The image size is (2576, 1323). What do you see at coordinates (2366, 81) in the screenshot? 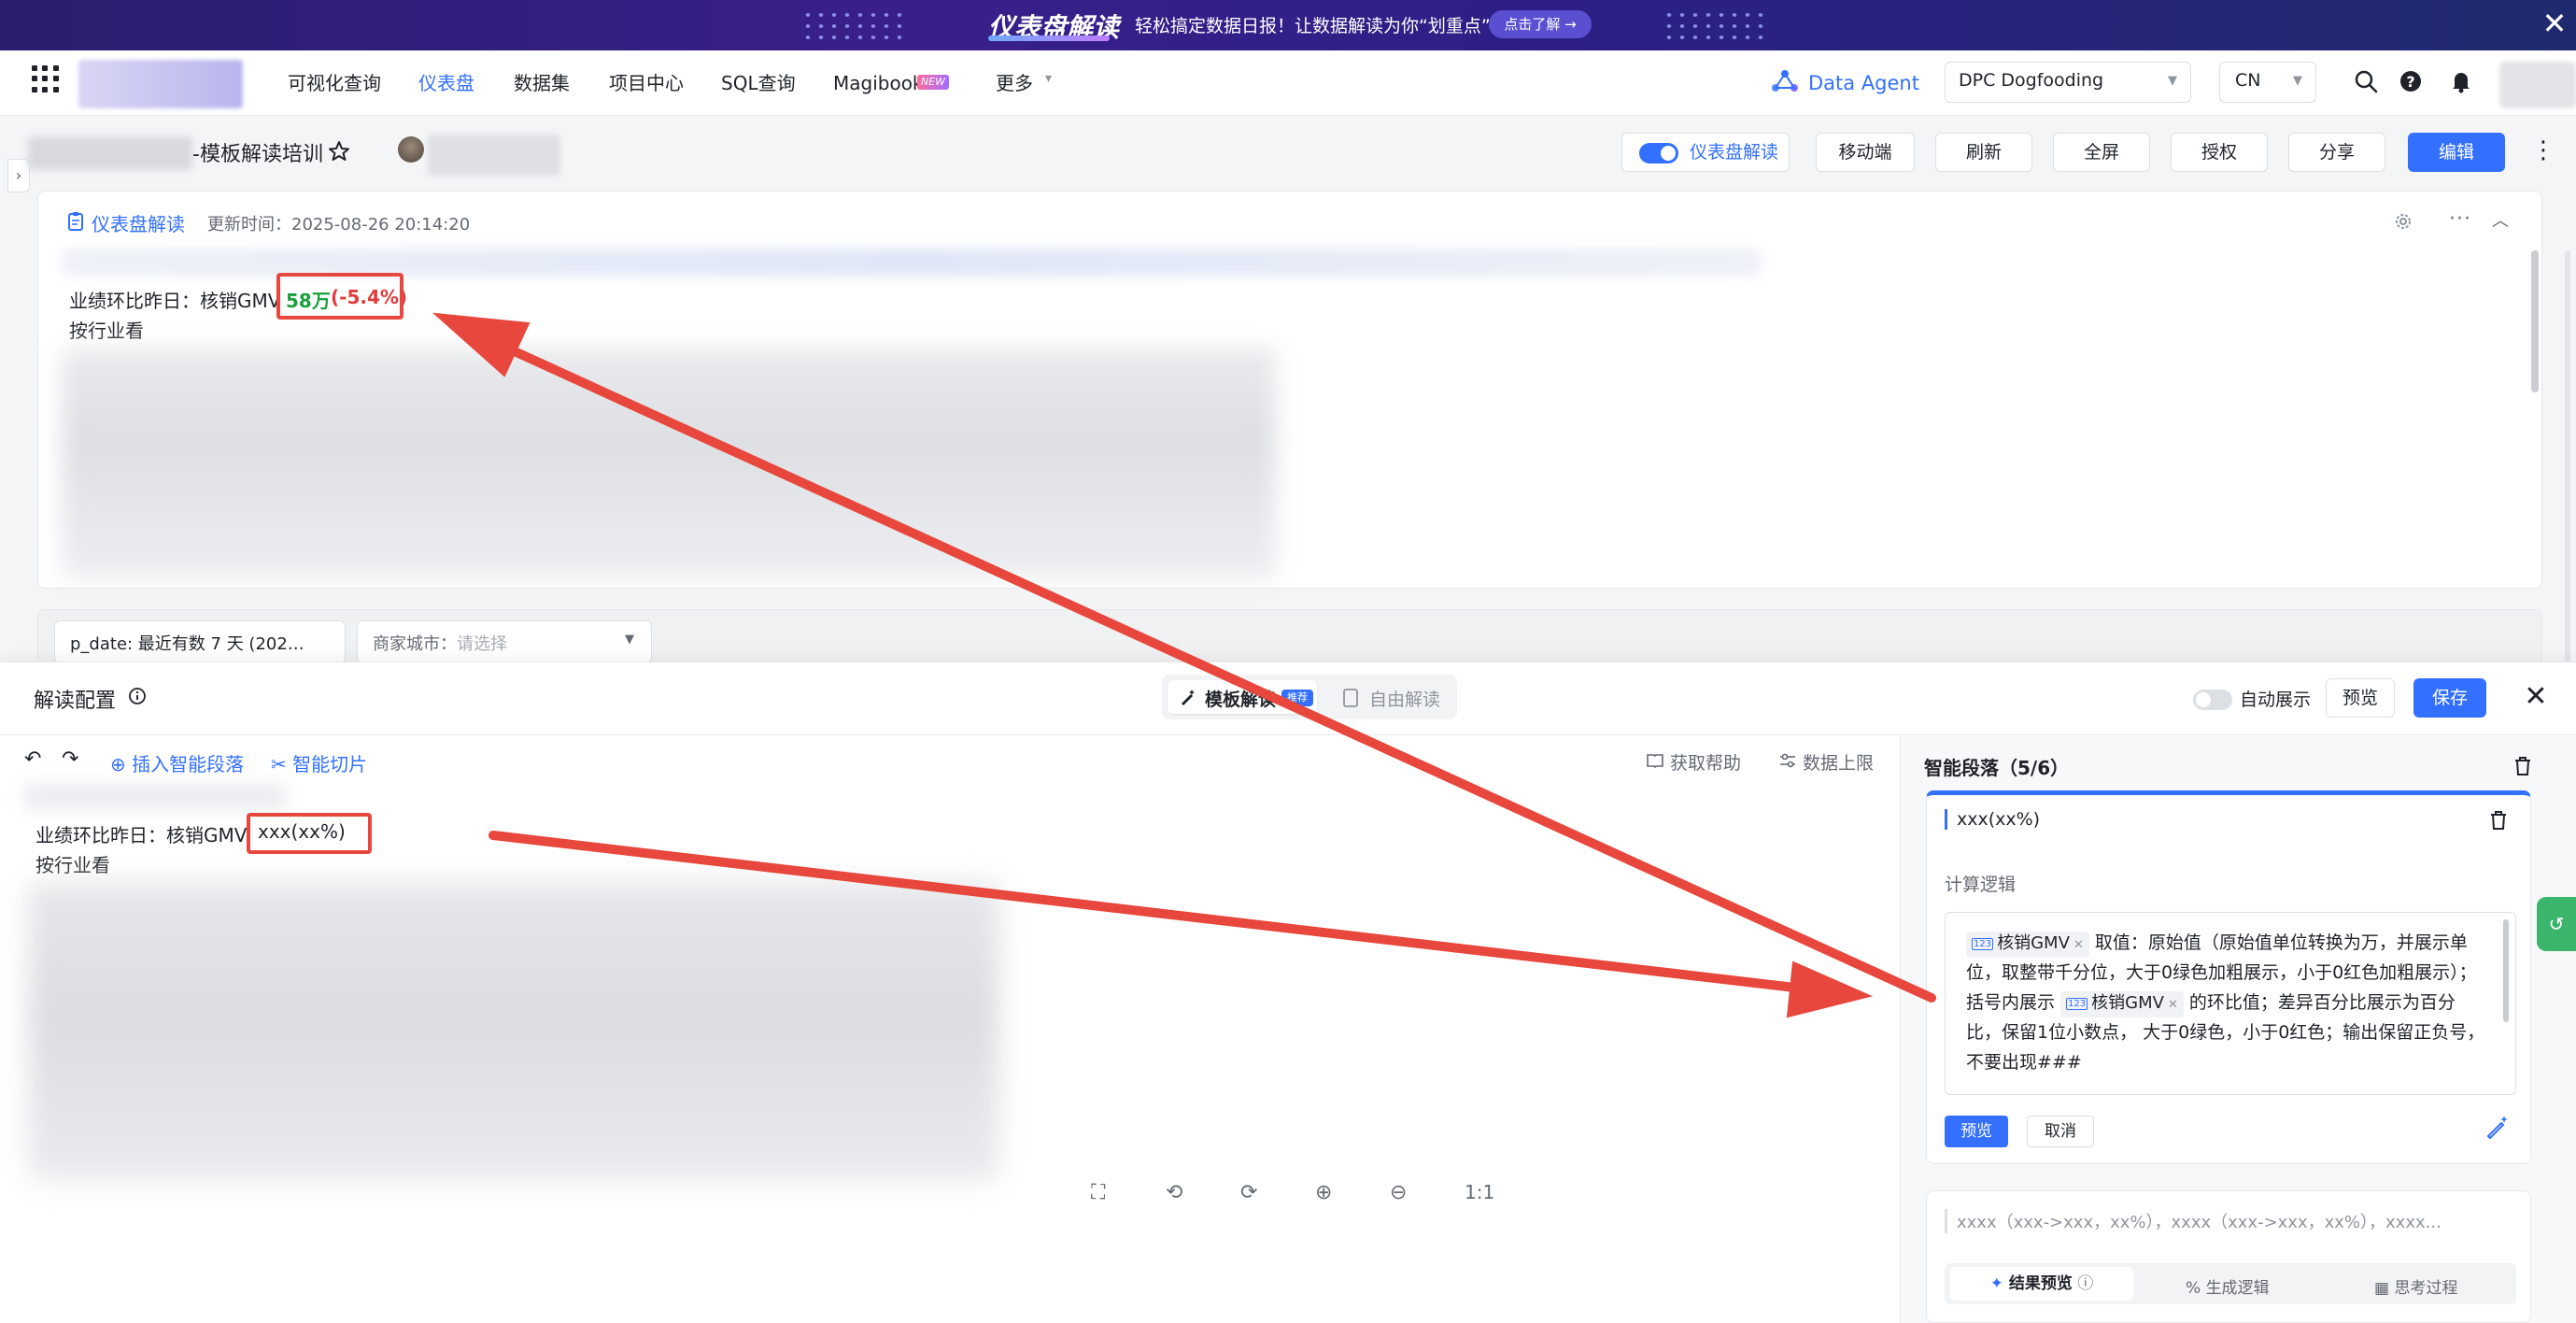
I see `search-icon` at bounding box center [2366, 81].